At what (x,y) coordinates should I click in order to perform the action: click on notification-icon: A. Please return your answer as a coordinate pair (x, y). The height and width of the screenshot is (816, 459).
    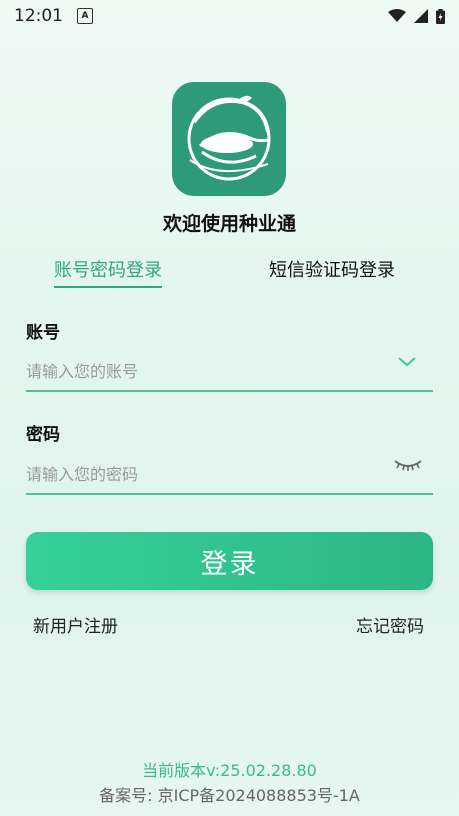
    Looking at the image, I should click on (85, 16).